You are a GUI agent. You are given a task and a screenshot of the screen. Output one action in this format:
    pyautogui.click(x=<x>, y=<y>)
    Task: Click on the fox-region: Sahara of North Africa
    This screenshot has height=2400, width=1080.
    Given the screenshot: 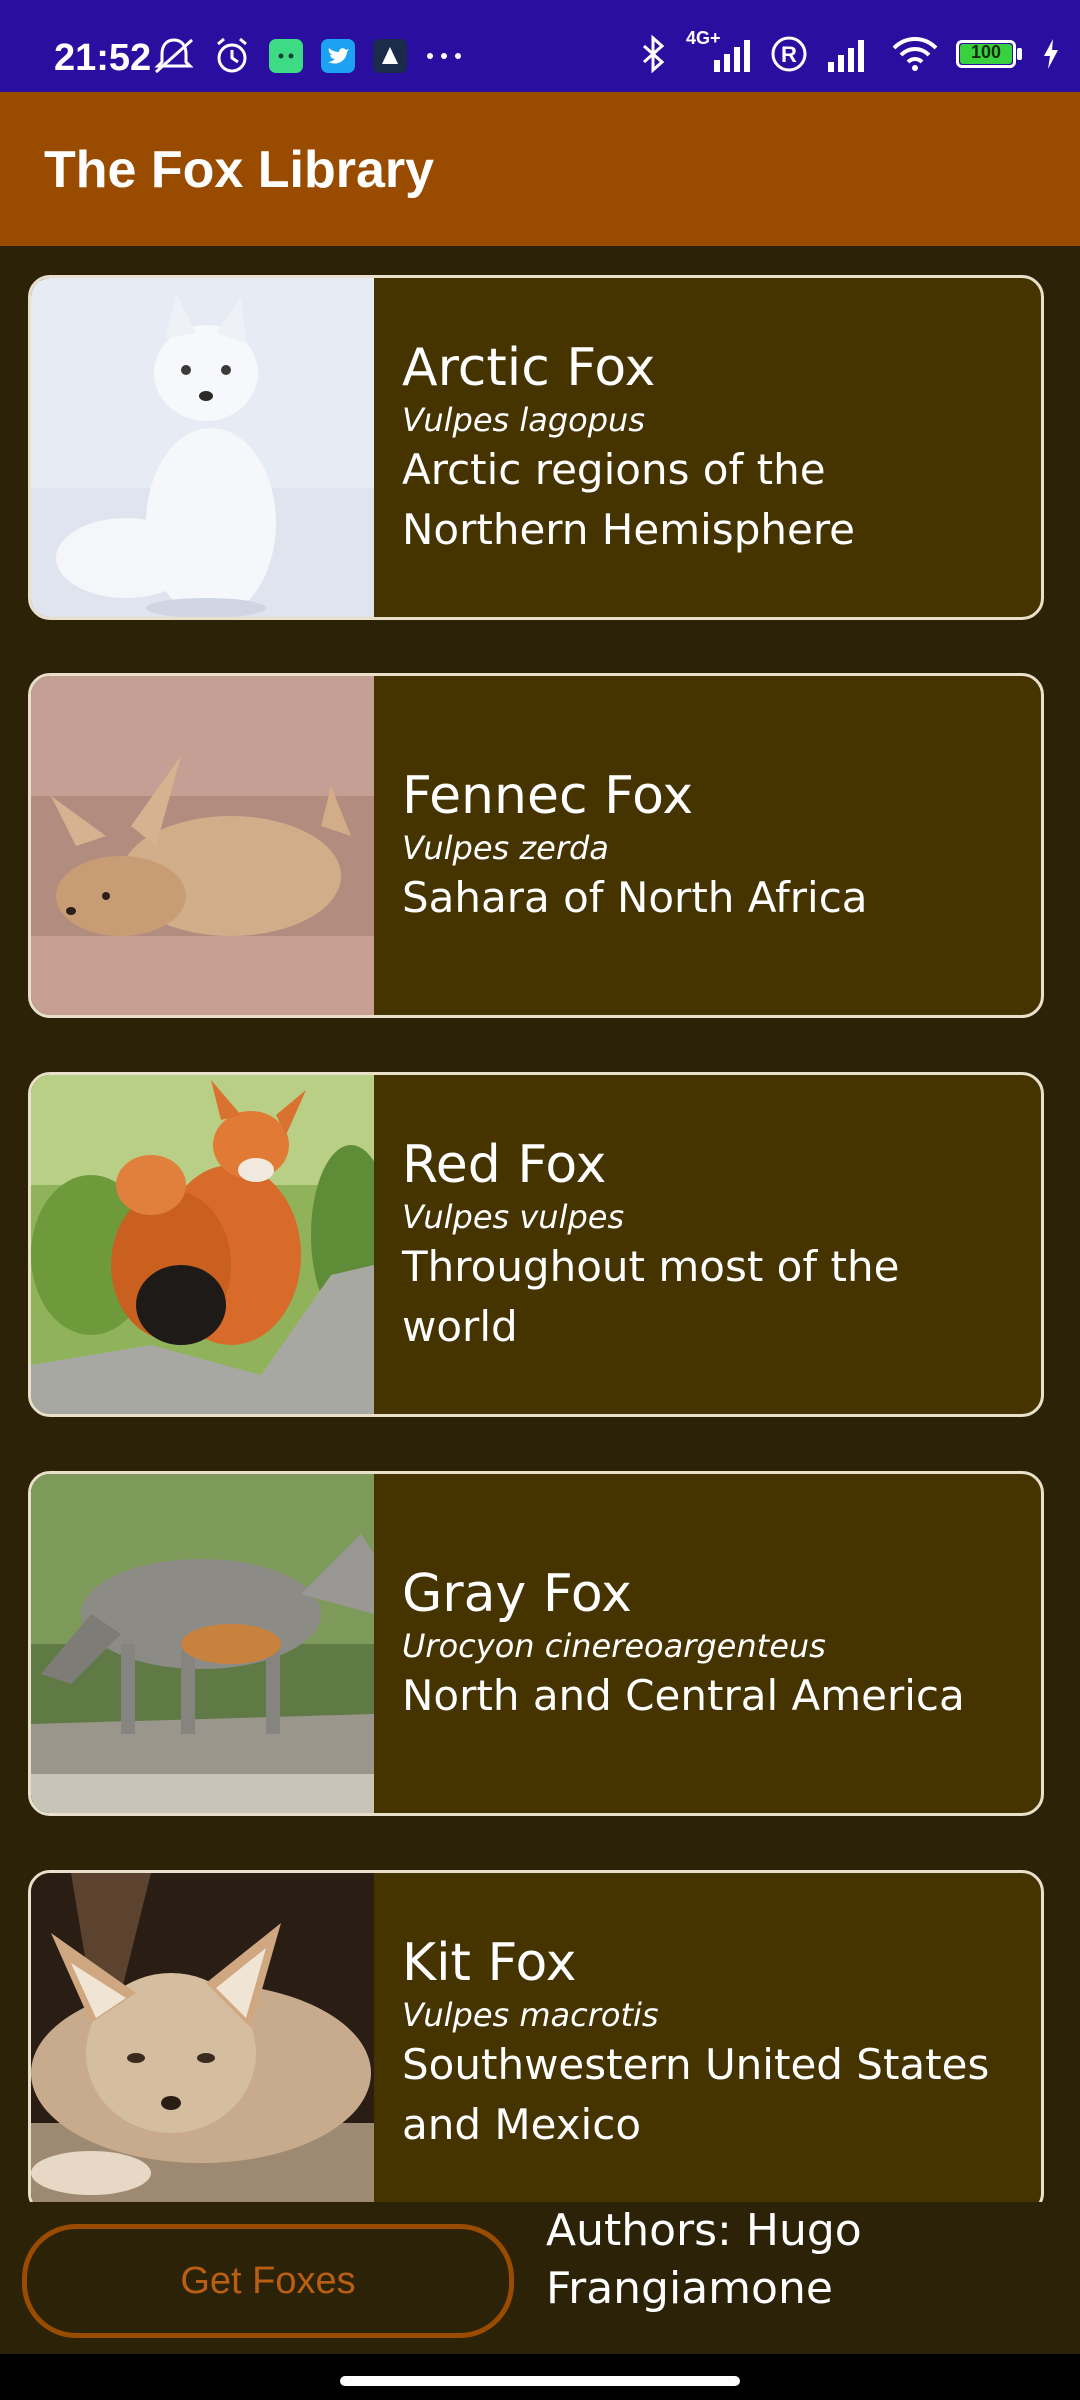 What is the action you would take?
    pyautogui.click(x=635, y=897)
    